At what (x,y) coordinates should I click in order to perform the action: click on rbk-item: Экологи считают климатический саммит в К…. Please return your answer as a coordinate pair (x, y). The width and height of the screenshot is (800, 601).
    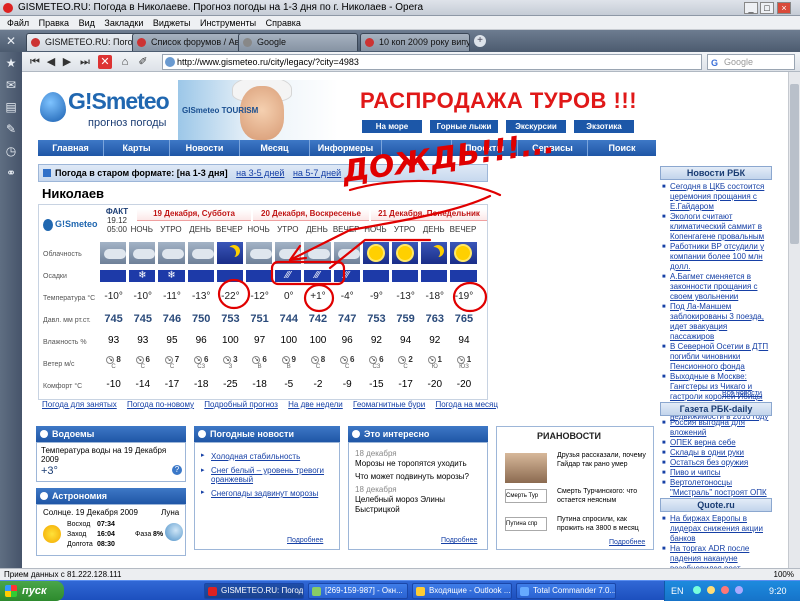
    Looking at the image, I should click on (717, 227).